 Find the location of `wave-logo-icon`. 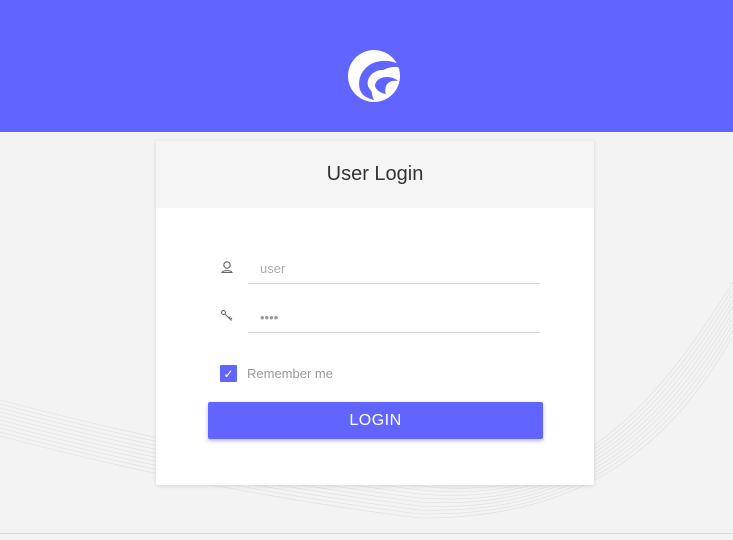

wave-logo-icon is located at coordinates (376, 76).